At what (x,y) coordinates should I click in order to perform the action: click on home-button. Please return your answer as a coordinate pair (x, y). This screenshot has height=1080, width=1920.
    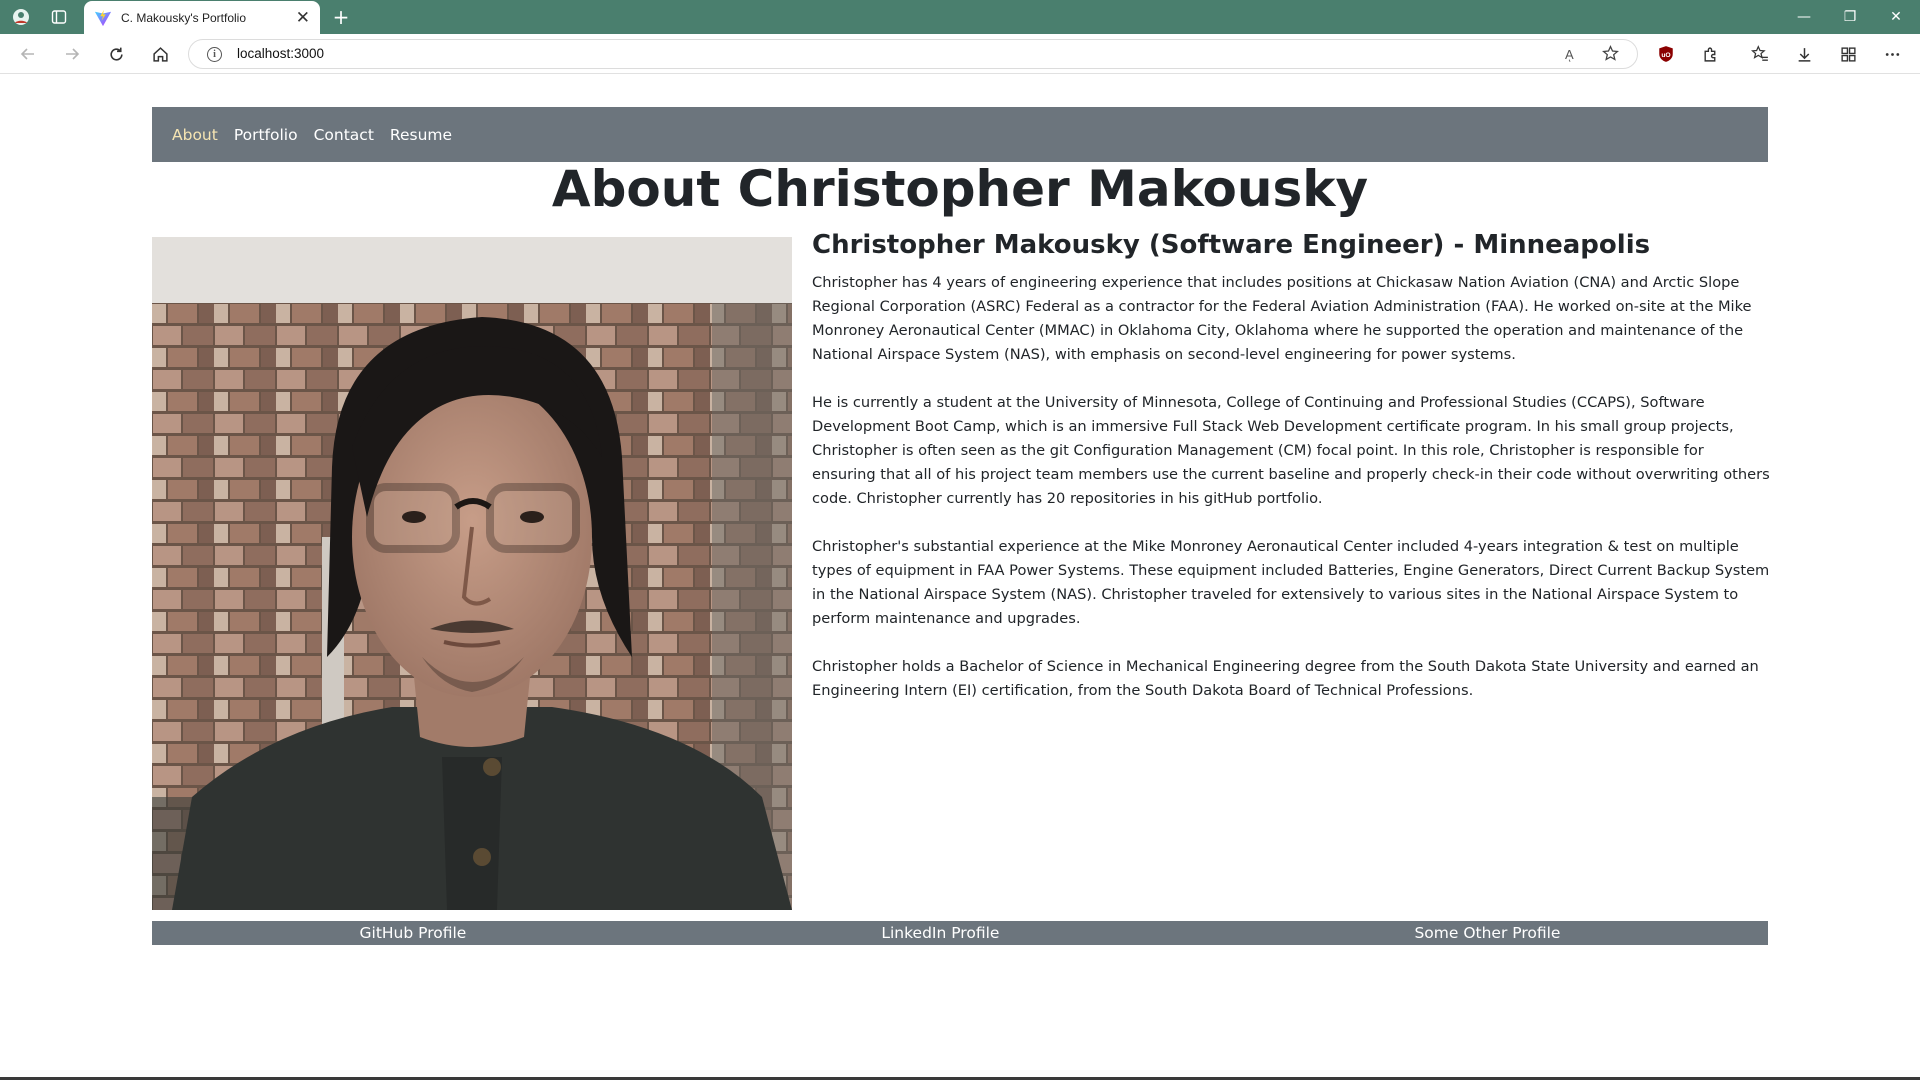
    Looking at the image, I should click on (160, 54).